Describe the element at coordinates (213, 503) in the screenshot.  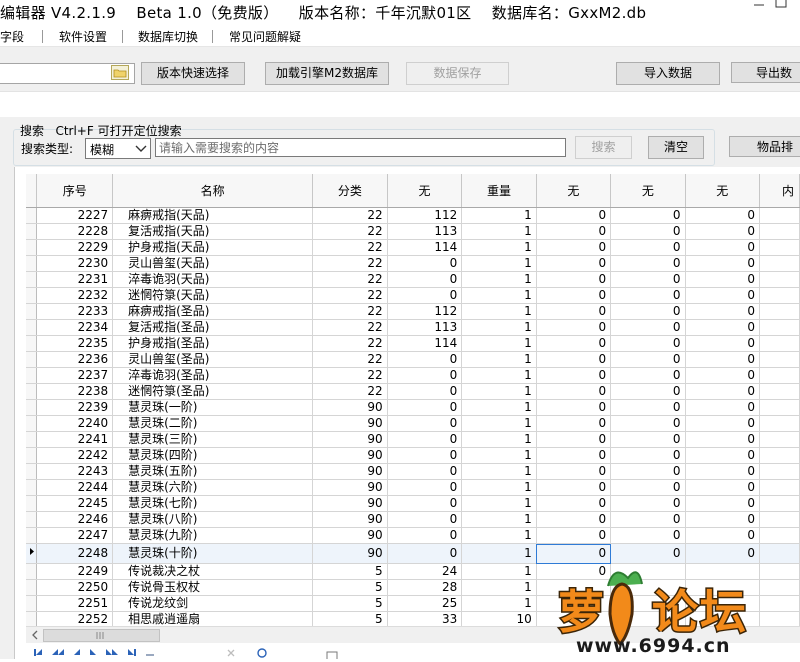
I see `cell-name: 慧灵珠(七阶)` at that location.